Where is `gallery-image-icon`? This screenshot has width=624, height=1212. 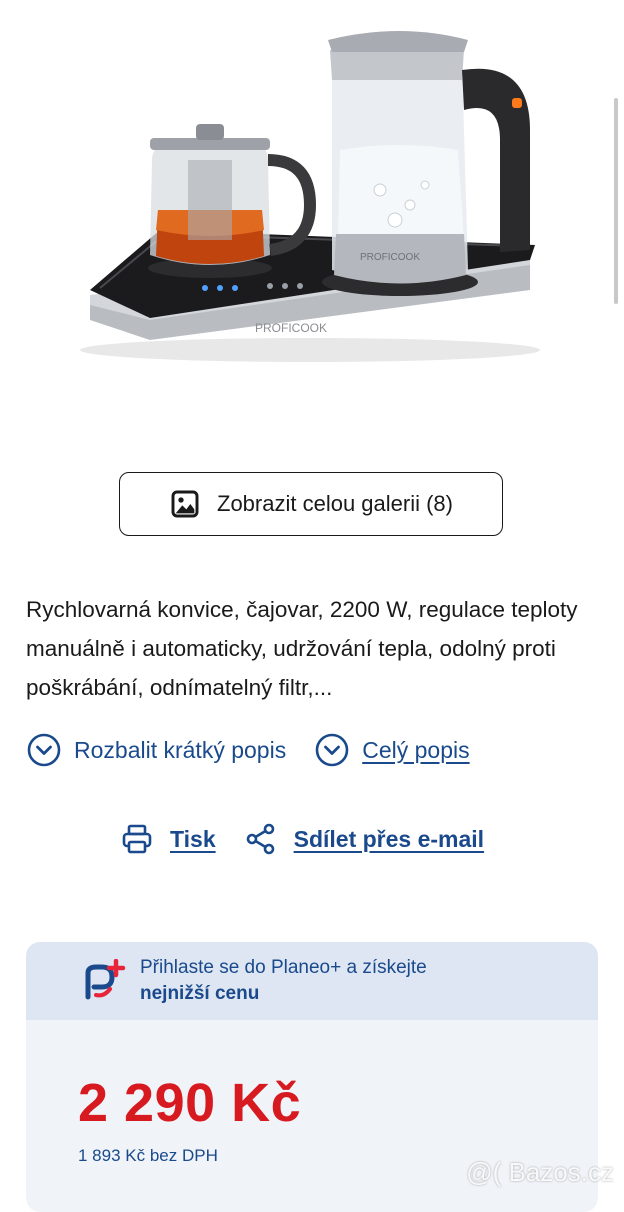 gallery-image-icon is located at coordinates (185, 504).